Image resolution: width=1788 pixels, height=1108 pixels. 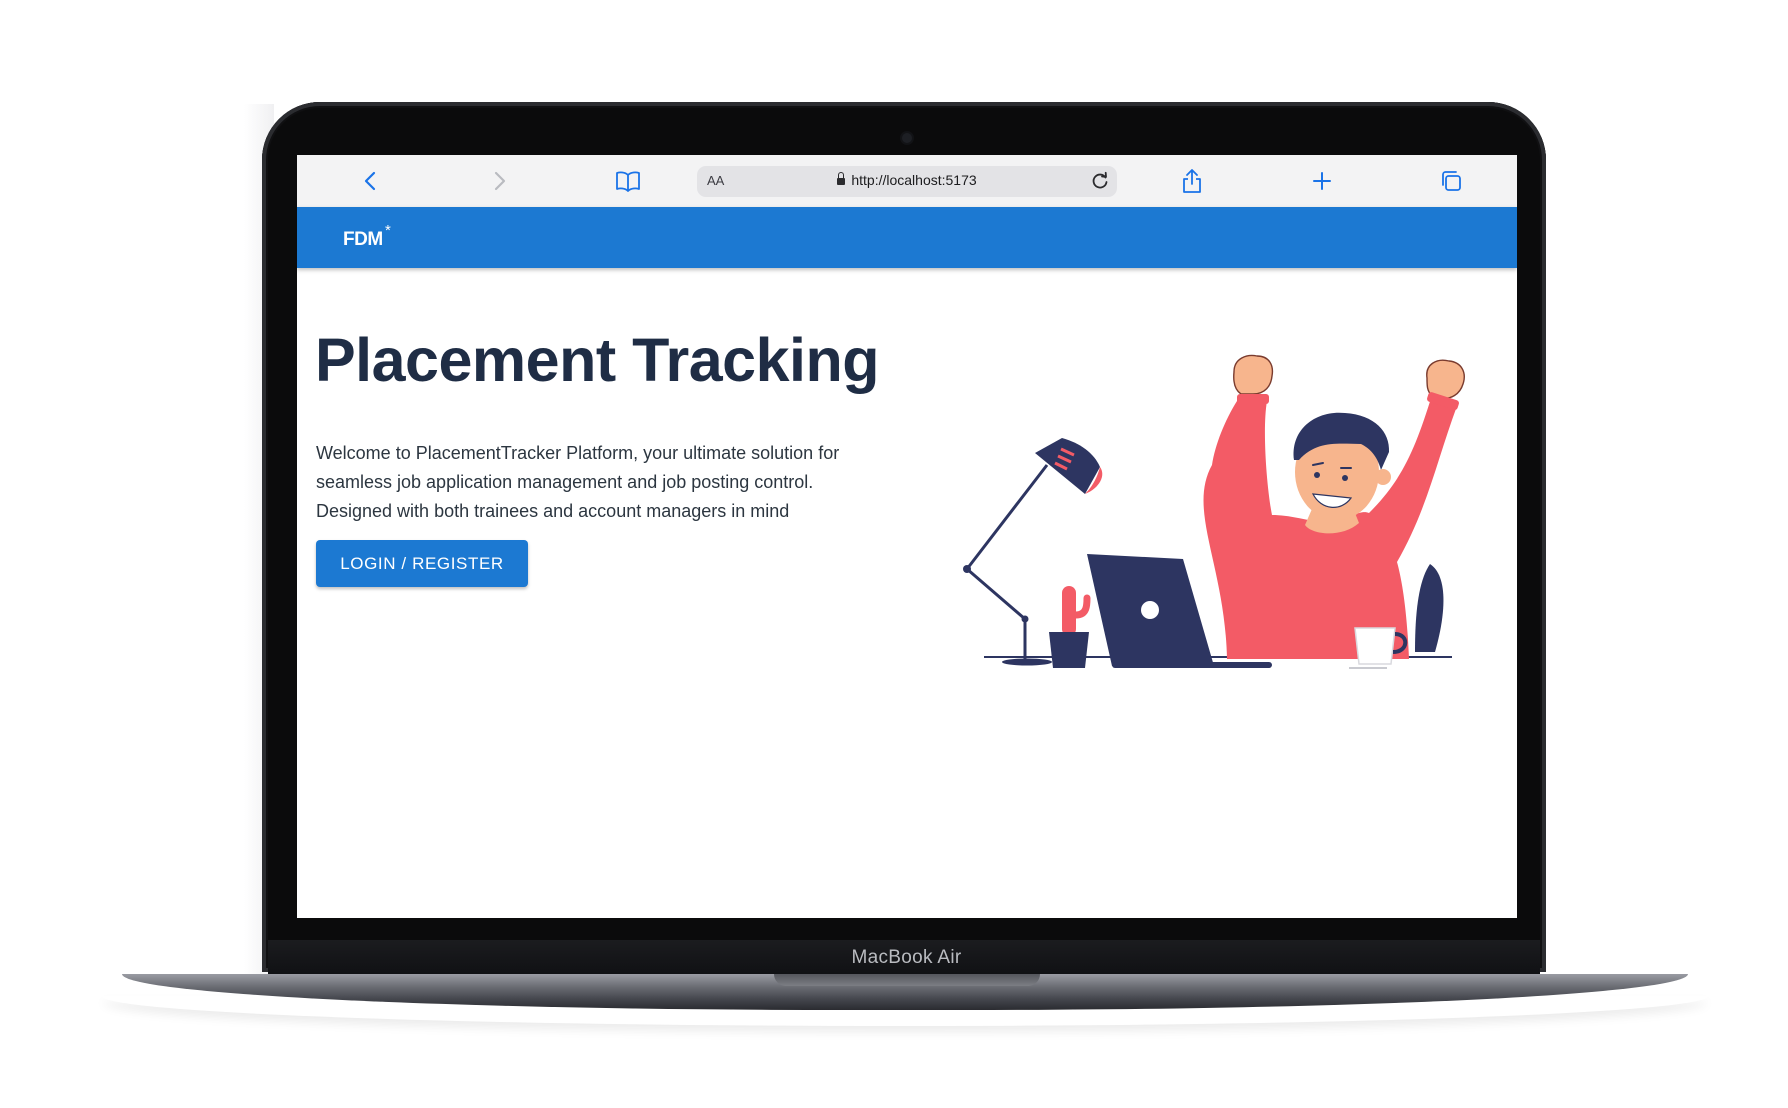 What do you see at coordinates (1100, 181) in the screenshot?
I see `reload-icon` at bounding box center [1100, 181].